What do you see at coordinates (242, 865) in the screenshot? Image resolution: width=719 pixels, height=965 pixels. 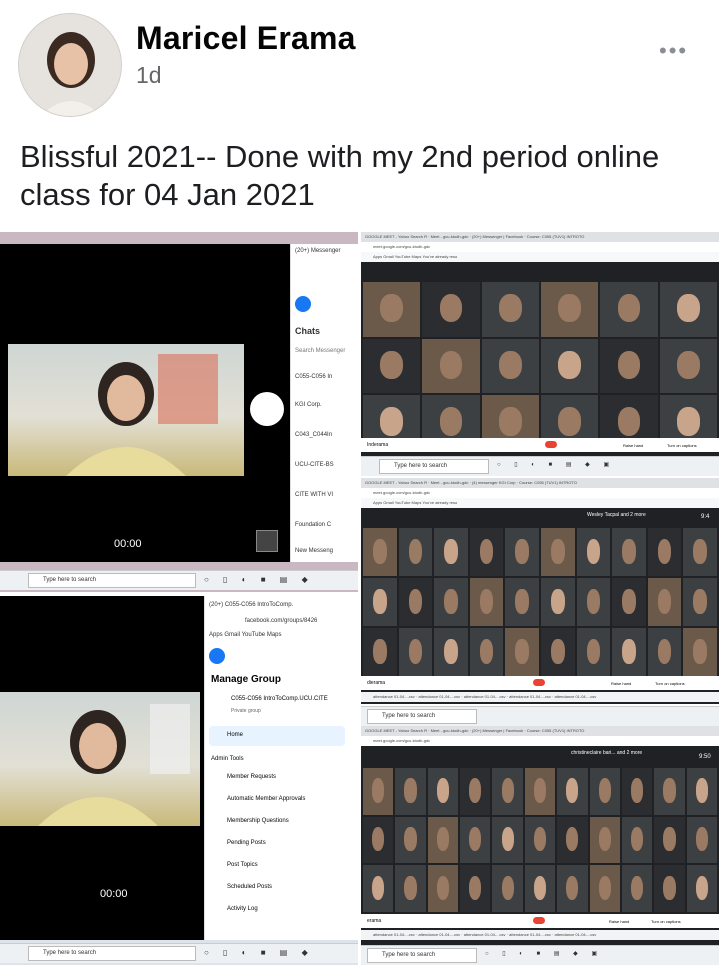 I see `tool-post-topics: Post Topics` at bounding box center [242, 865].